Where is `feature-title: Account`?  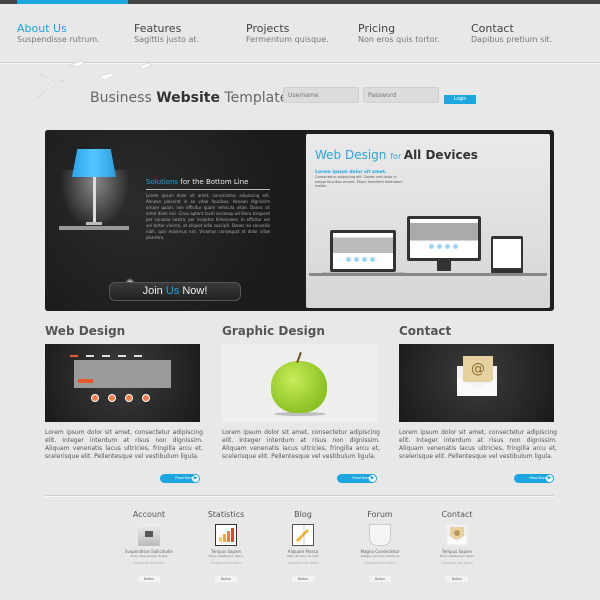
feature-title: Account is located at coordinates (149, 514).